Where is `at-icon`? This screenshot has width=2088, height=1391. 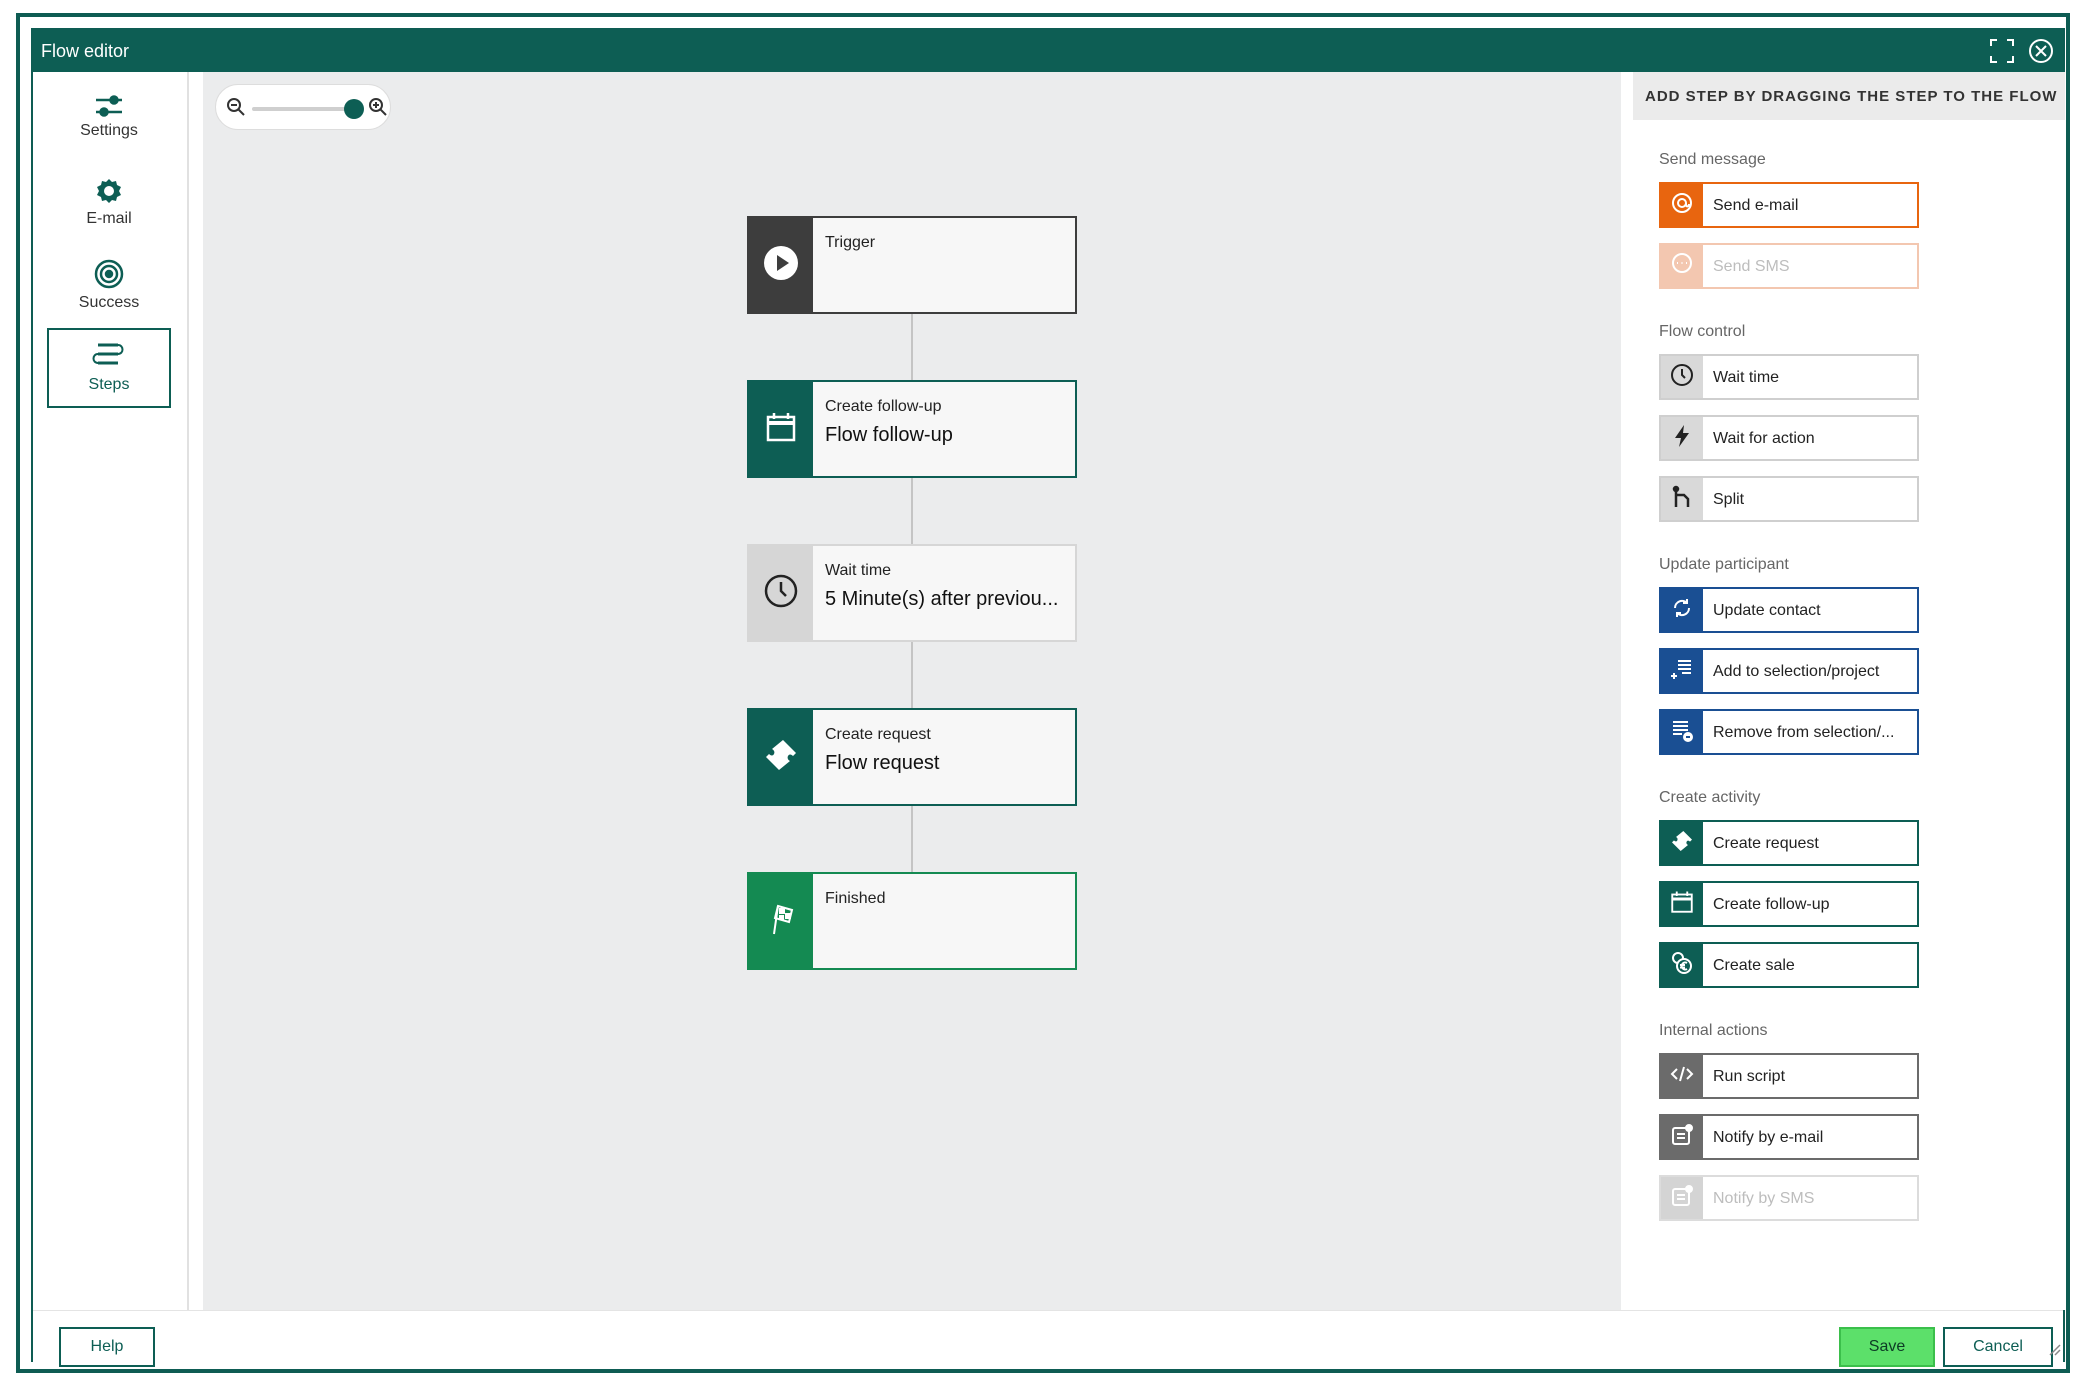
at-icon is located at coordinates (1682, 205).